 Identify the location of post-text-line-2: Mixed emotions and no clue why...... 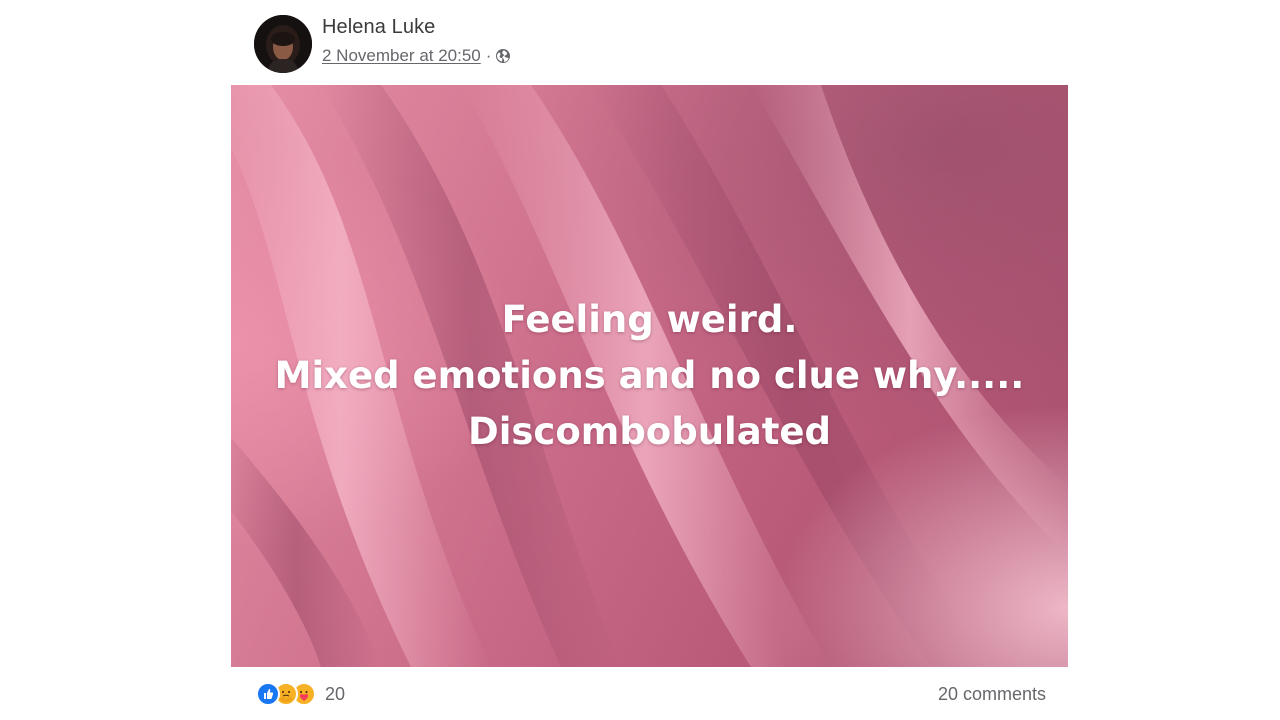
(649, 375).